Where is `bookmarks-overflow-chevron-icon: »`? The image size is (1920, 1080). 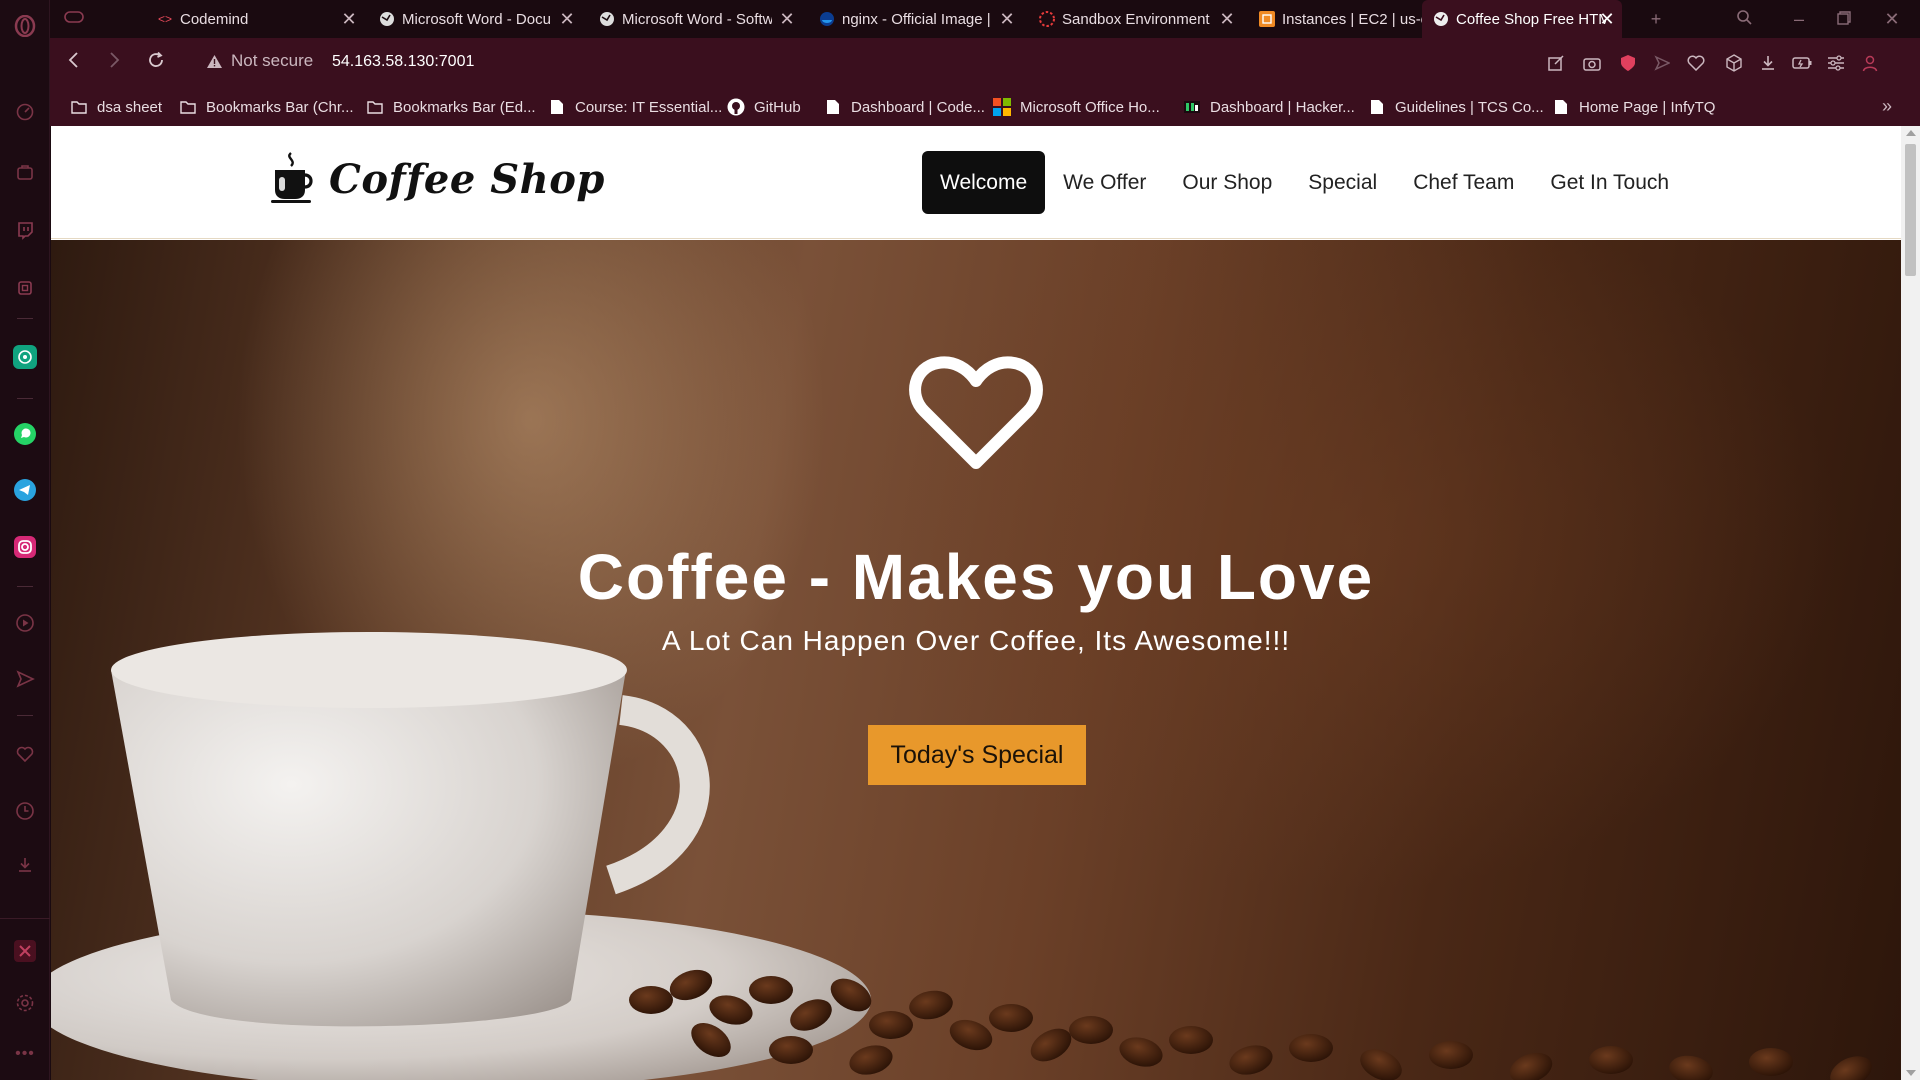 bookmarks-overflow-chevron-icon: » is located at coordinates (1887, 106).